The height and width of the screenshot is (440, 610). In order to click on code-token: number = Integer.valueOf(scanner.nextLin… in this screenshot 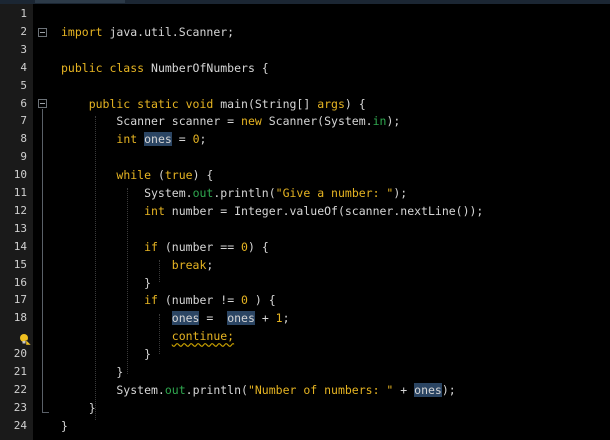, I will do `click(324, 210)`.